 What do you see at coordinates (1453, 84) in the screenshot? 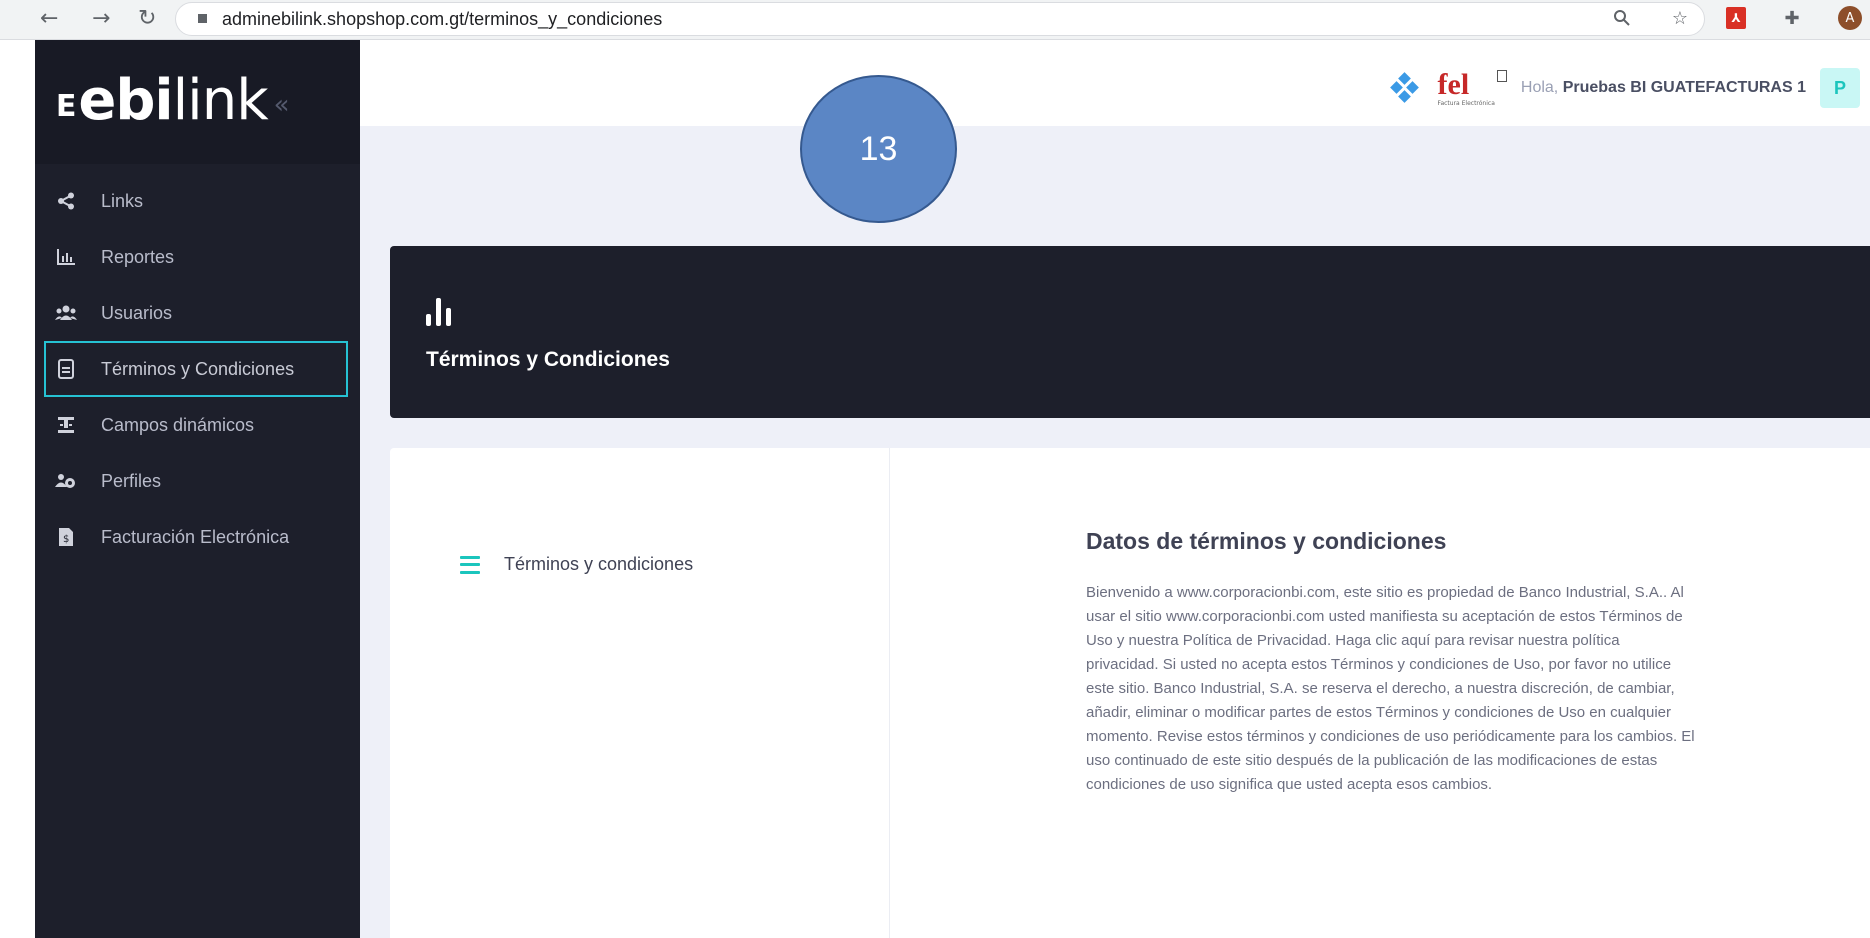
I see `fel-logo-text: fel` at bounding box center [1453, 84].